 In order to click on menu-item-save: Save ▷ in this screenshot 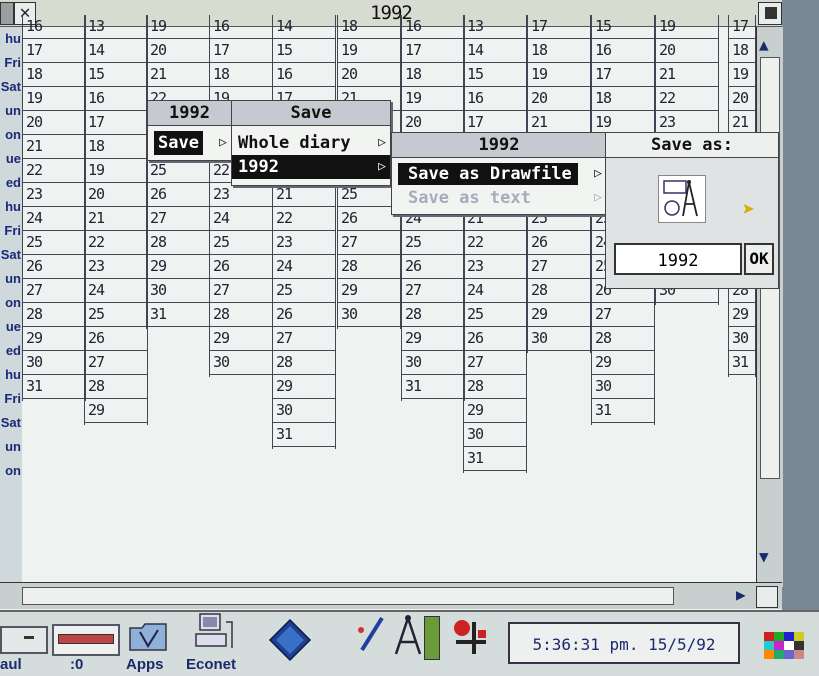, I will do `click(189, 143)`.